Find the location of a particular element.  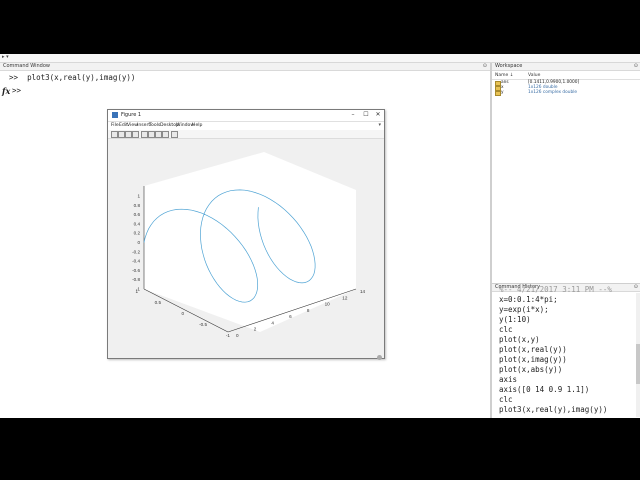

rotate-icon is located at coordinates (165, 134).